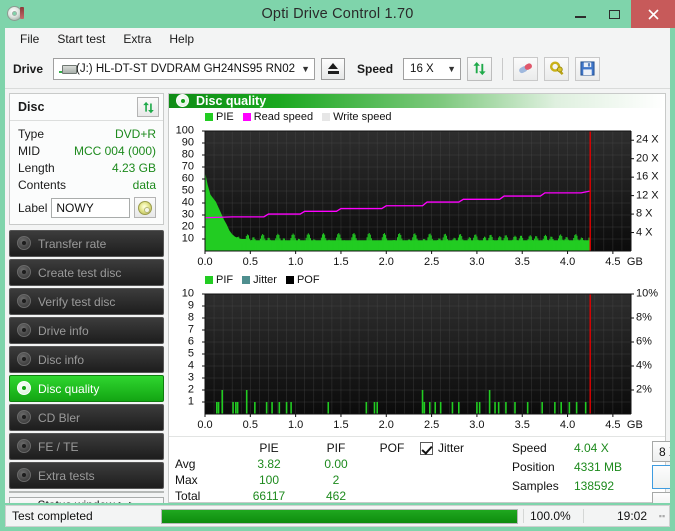 This screenshot has width=675, height=531. What do you see at coordinates (339, 516) in the screenshot?
I see `progress-bar` at bounding box center [339, 516].